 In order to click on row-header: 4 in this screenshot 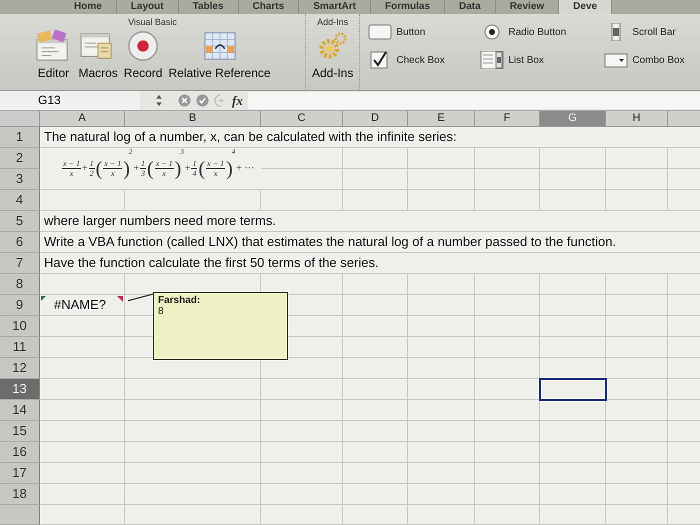, I will do `click(20, 200)`.